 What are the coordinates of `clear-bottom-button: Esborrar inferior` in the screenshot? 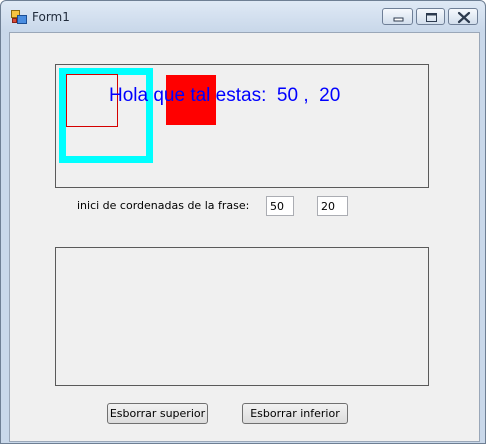 It's located at (295, 413).